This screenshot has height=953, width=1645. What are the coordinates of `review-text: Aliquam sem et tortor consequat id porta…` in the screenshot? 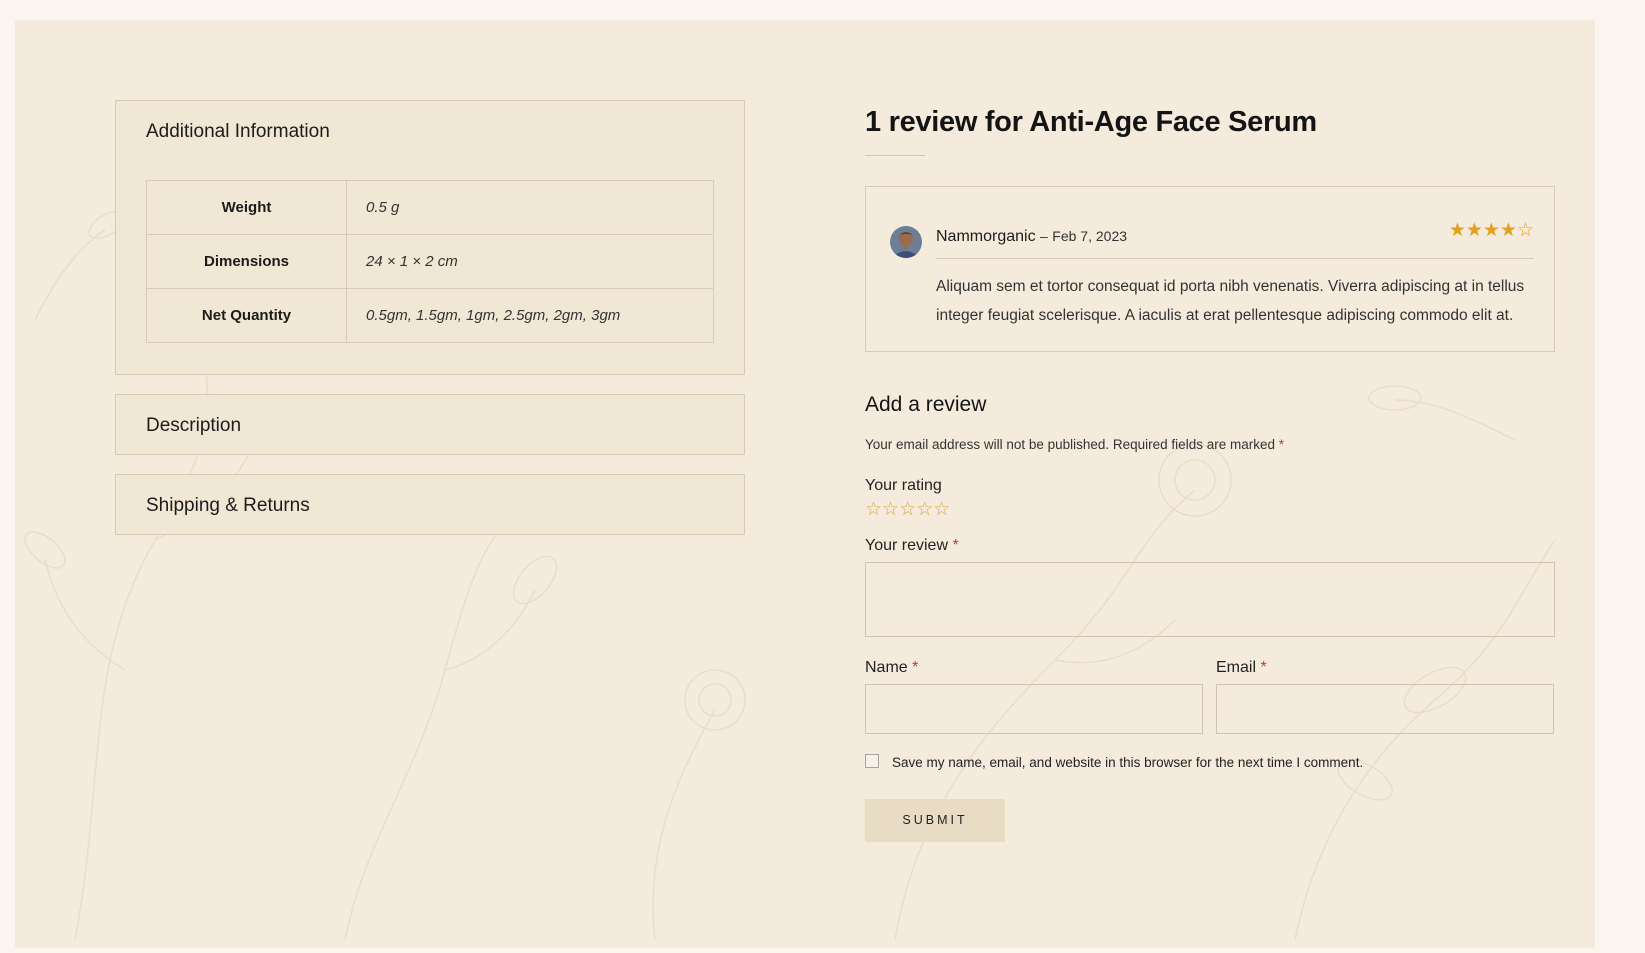 It's located at (1230, 300).